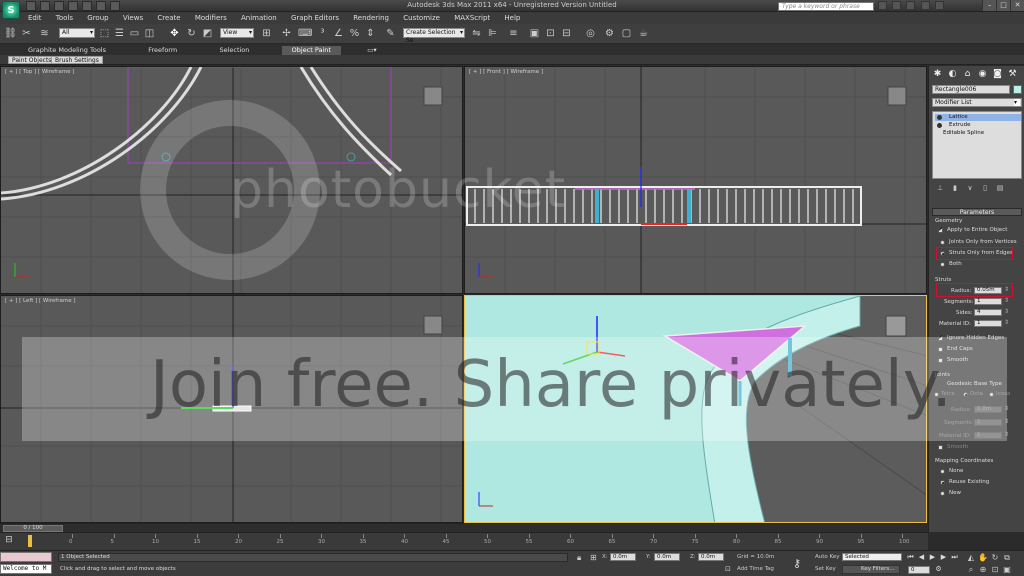  Describe the element at coordinates (954, 557) in the screenshot. I see `go-to-end-icon: ⏭` at that location.